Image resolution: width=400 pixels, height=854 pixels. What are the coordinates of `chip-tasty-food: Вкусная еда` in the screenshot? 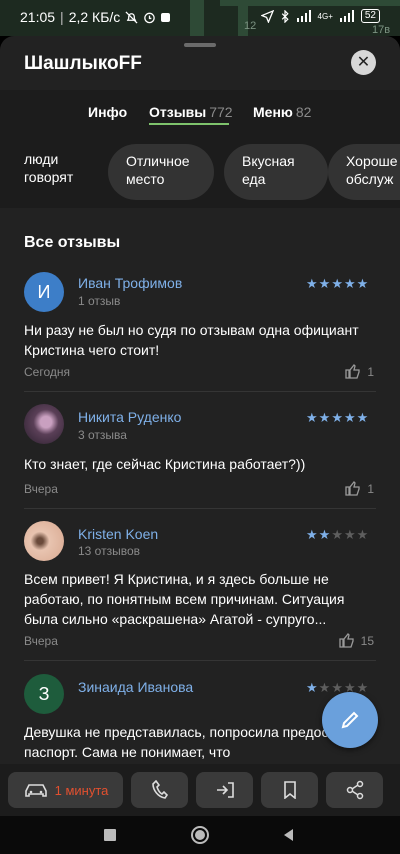 It's located at (276, 172).